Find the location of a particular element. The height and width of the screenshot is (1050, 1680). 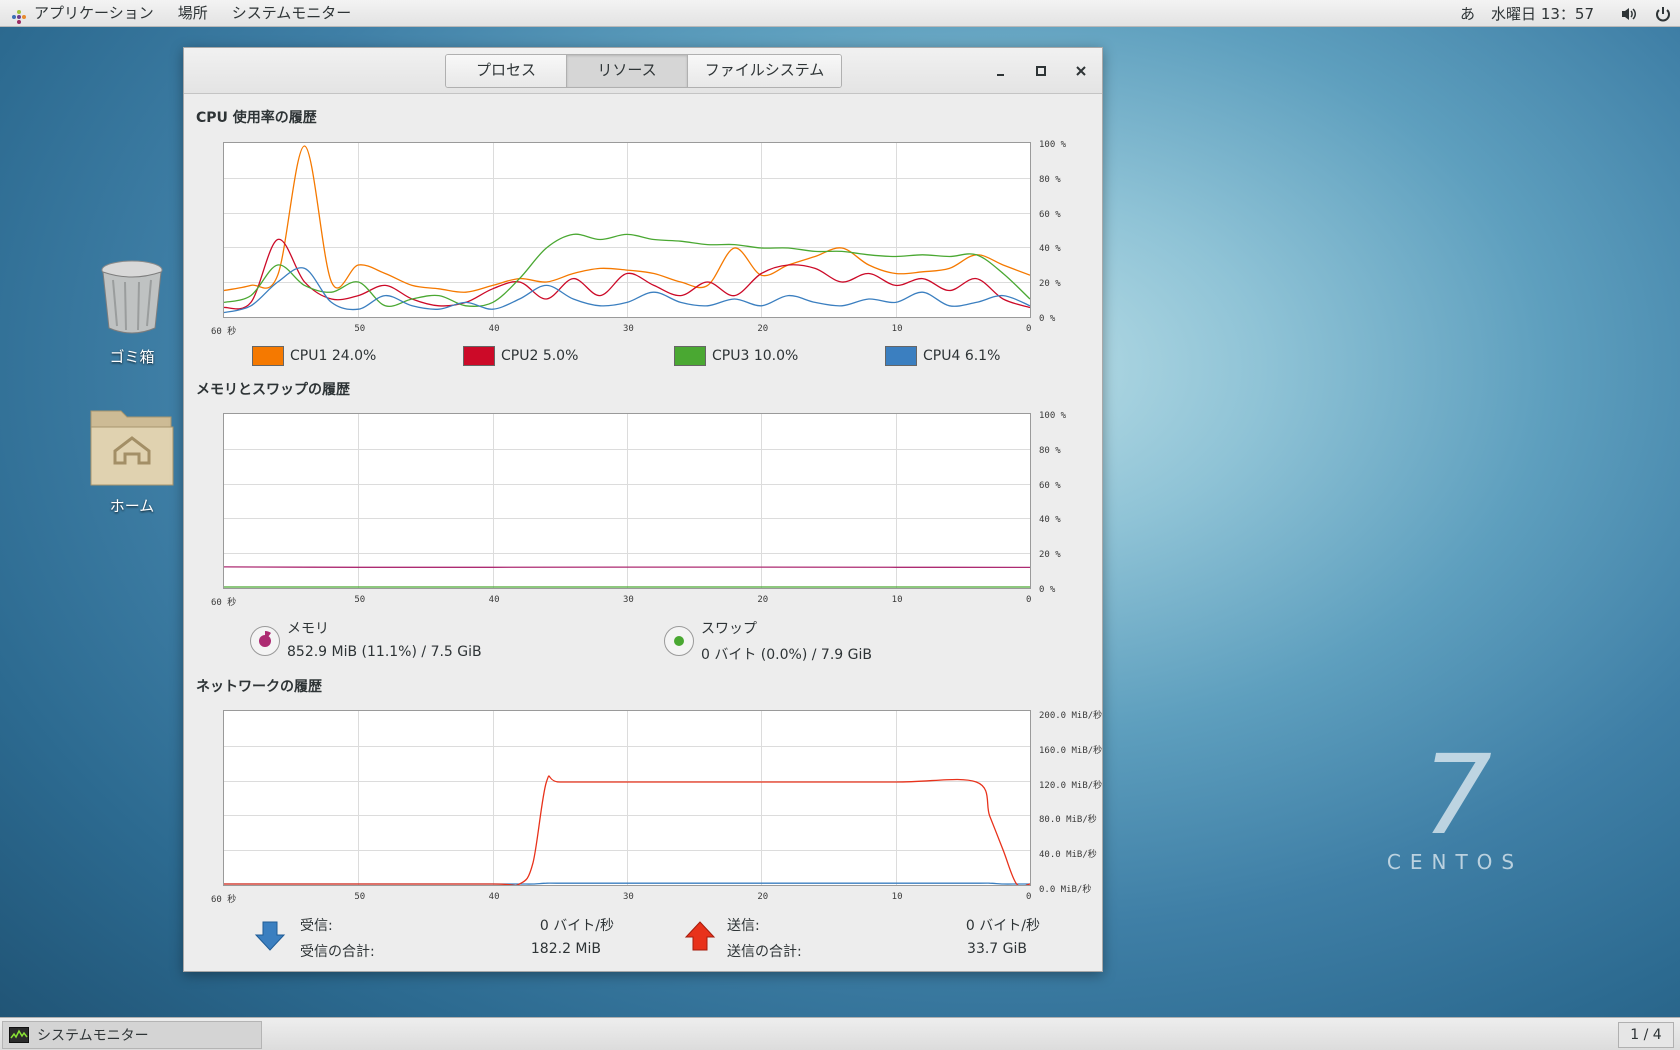

swap-label: スワップ is located at coordinates (729, 629).